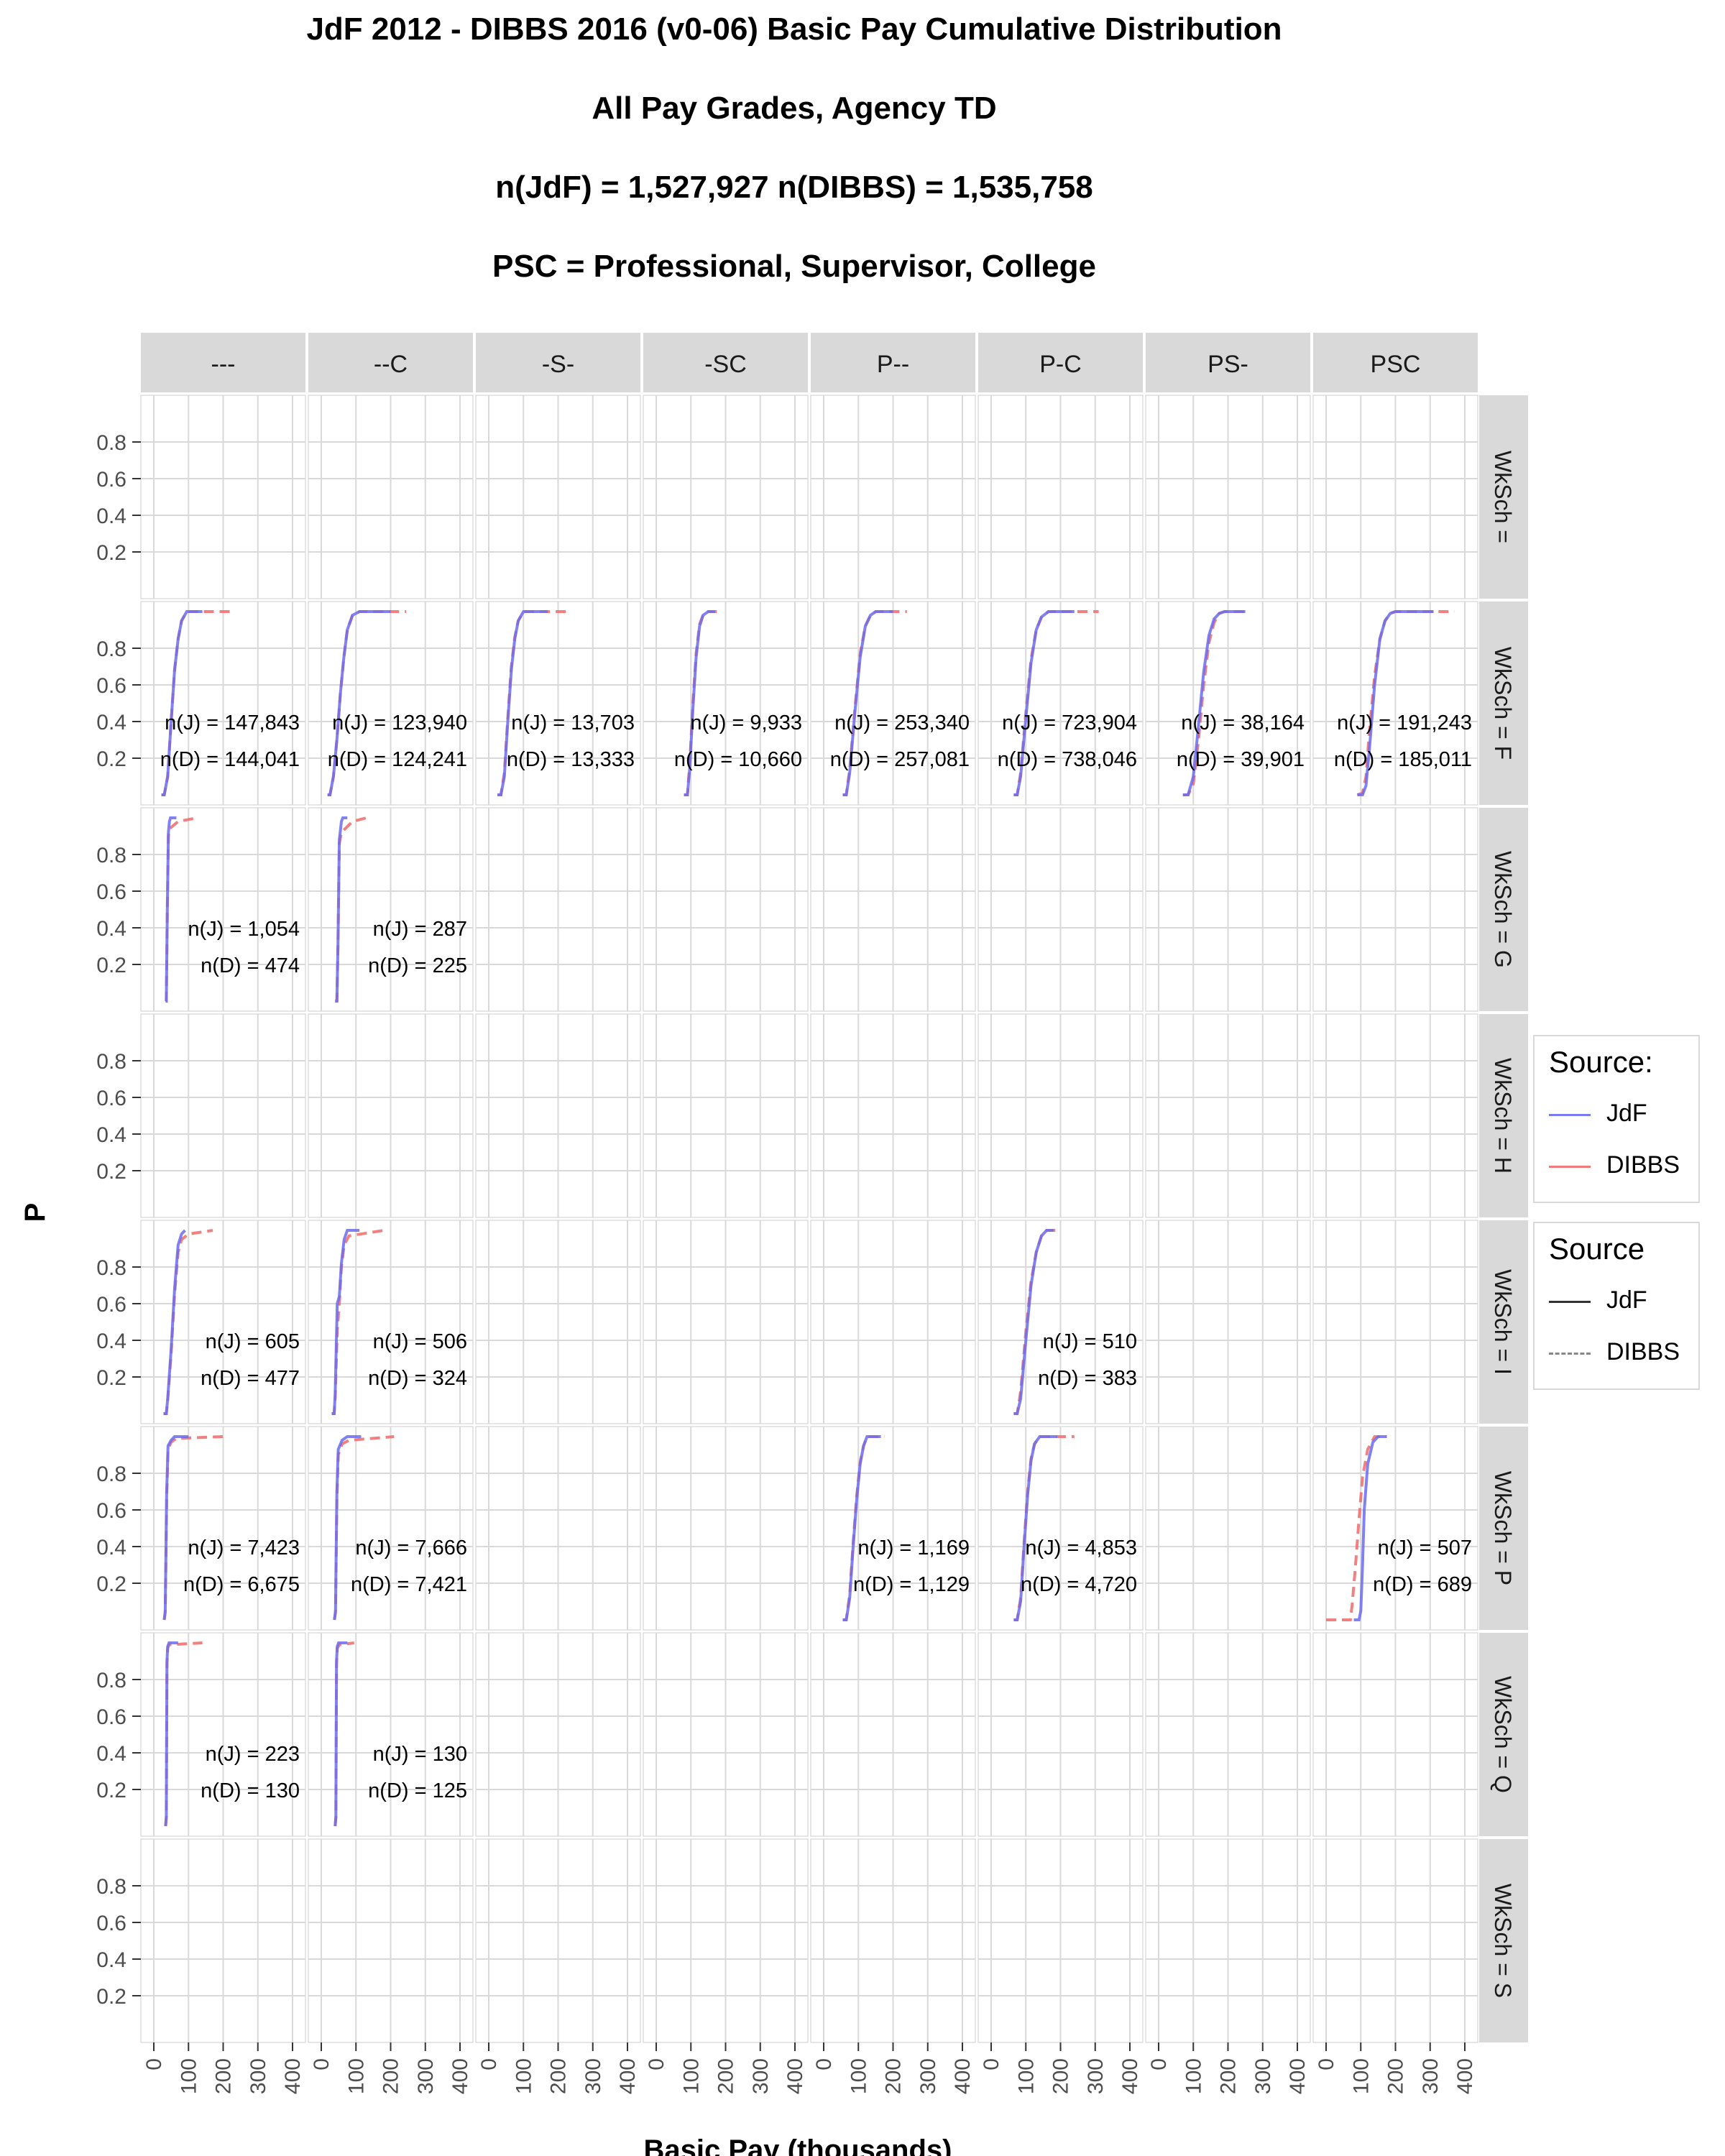  What do you see at coordinates (1503, 1528) in the screenshot?
I see `row-strip-label: WkSch = P` at bounding box center [1503, 1528].